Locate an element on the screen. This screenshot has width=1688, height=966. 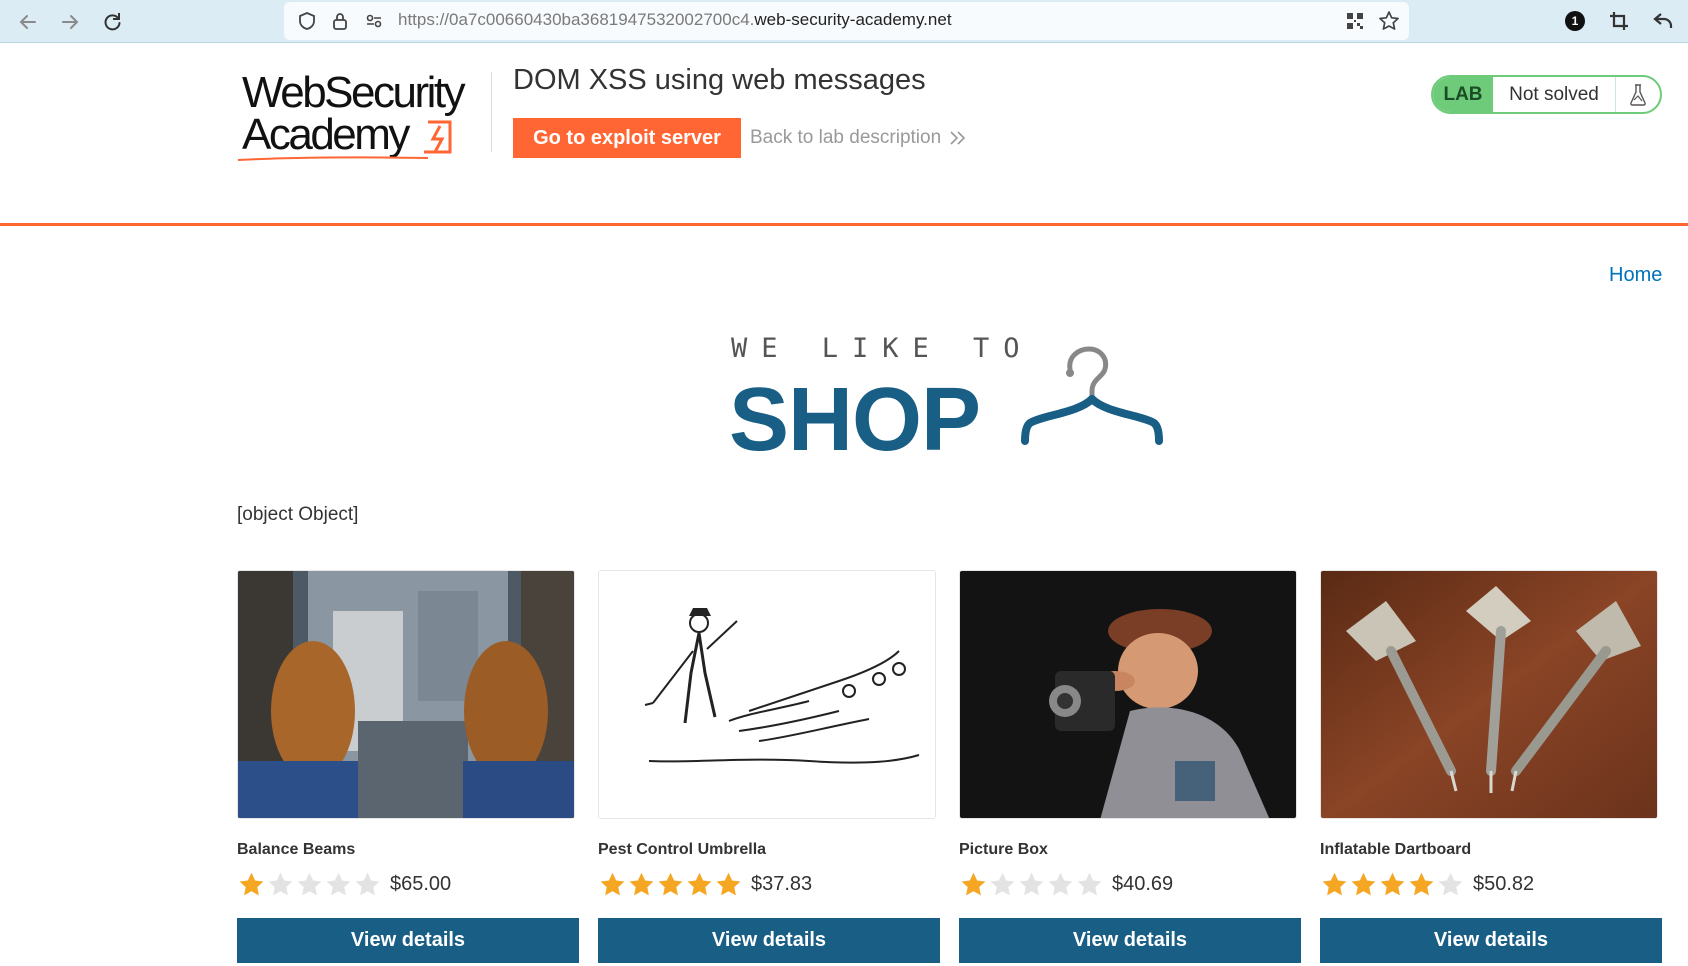
injected-message-text: [object Object] is located at coordinates (298, 514).